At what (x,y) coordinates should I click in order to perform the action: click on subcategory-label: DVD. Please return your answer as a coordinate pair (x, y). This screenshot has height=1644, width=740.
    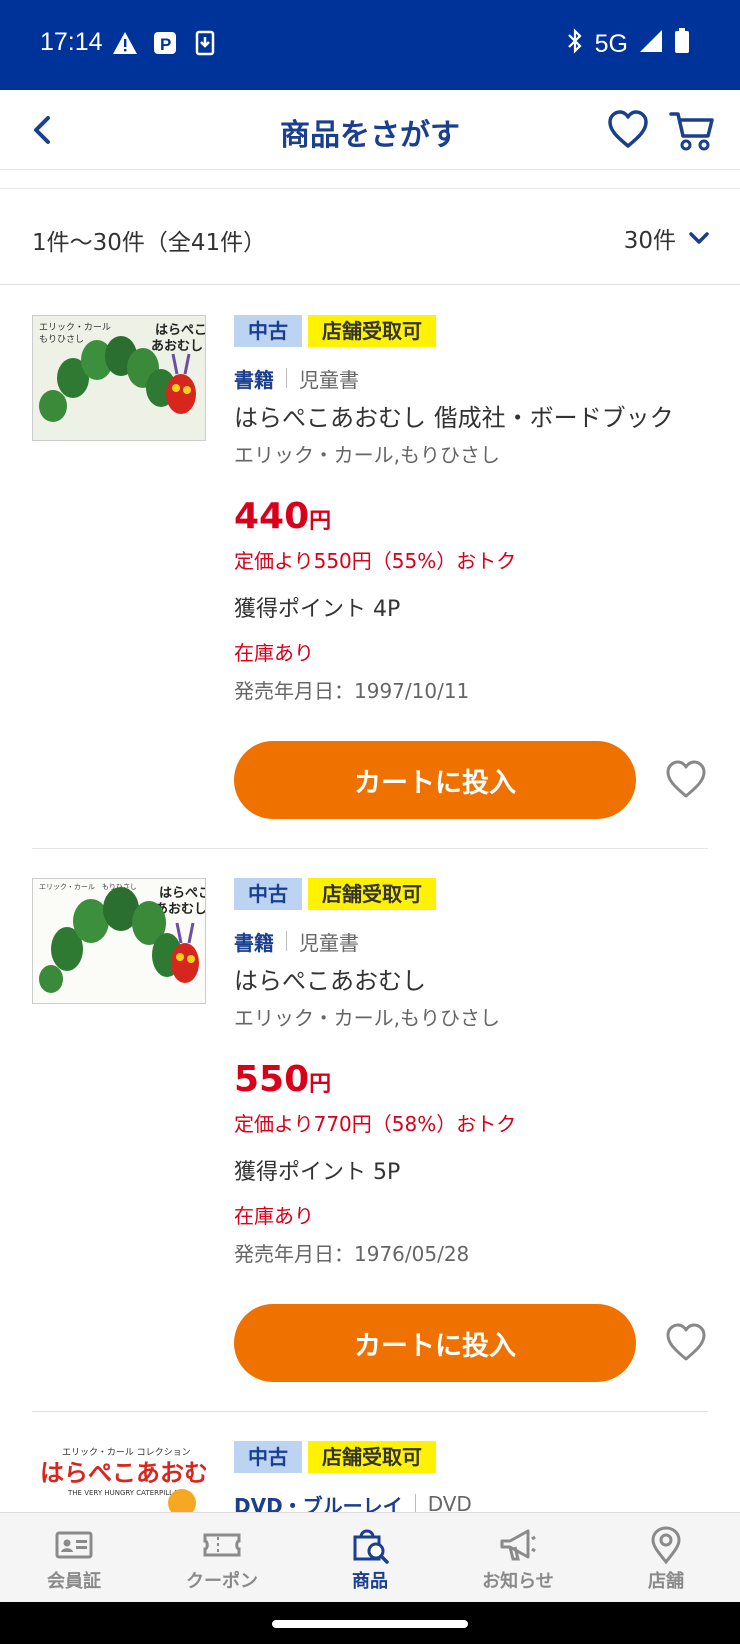
    Looking at the image, I should click on (449, 1502).